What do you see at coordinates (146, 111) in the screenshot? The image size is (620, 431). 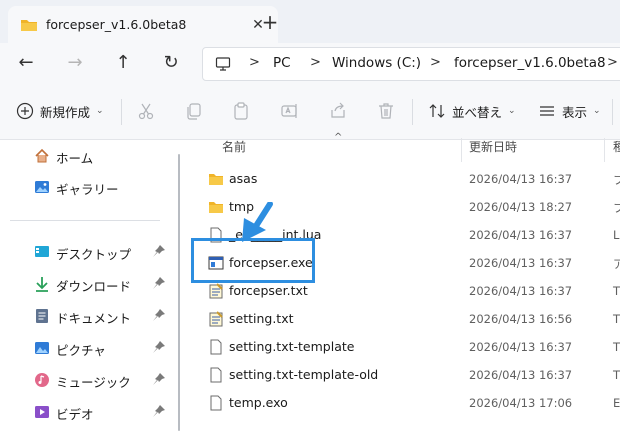 I see `cut-icon` at bounding box center [146, 111].